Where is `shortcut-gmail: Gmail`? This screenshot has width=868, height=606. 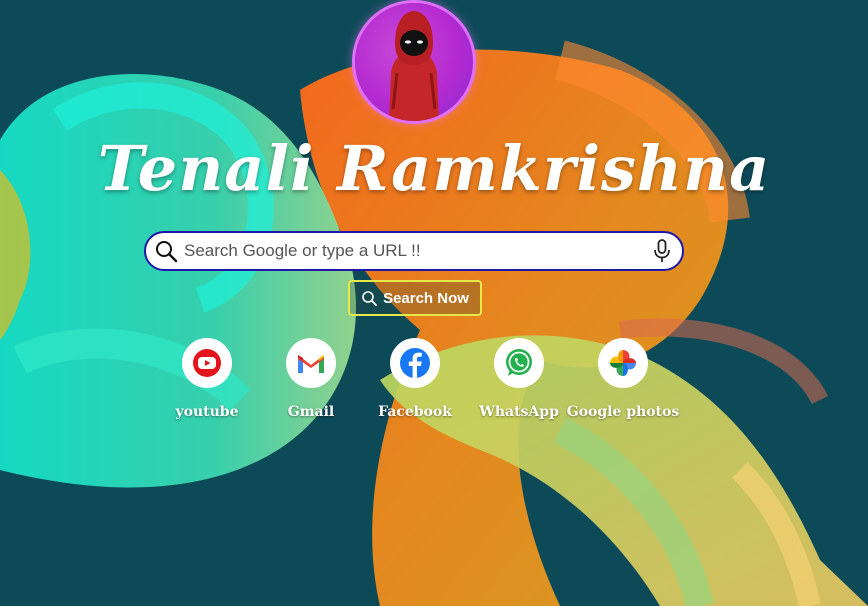
shortcut-gmail: Gmail is located at coordinates (311, 379).